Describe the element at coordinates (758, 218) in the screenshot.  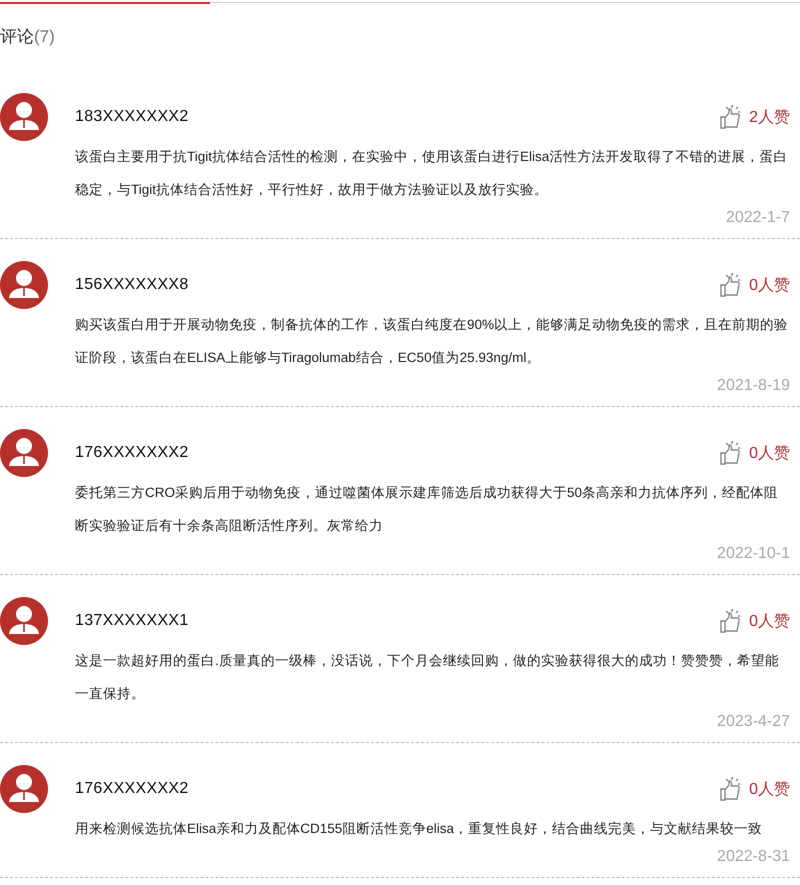
I see `comment-date: 2022-1-7` at that location.